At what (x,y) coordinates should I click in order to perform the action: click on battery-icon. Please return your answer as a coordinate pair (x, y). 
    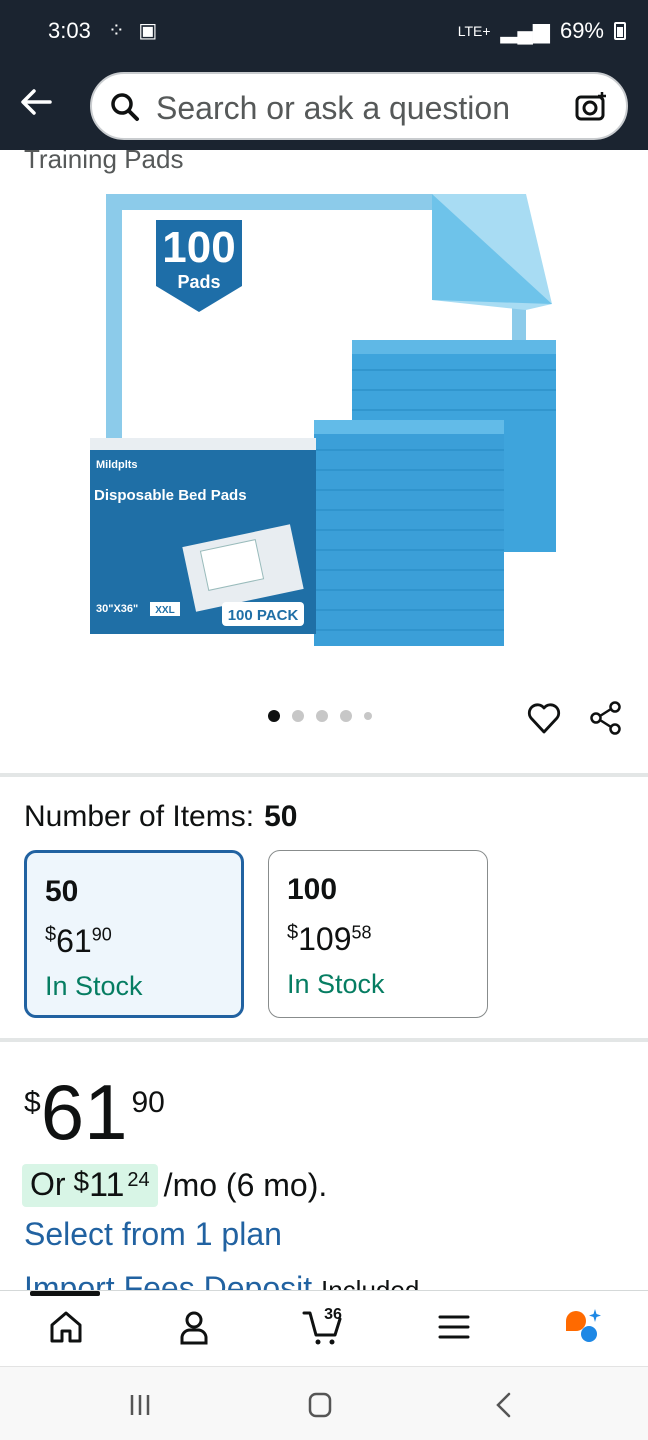
    Looking at the image, I should click on (620, 31).